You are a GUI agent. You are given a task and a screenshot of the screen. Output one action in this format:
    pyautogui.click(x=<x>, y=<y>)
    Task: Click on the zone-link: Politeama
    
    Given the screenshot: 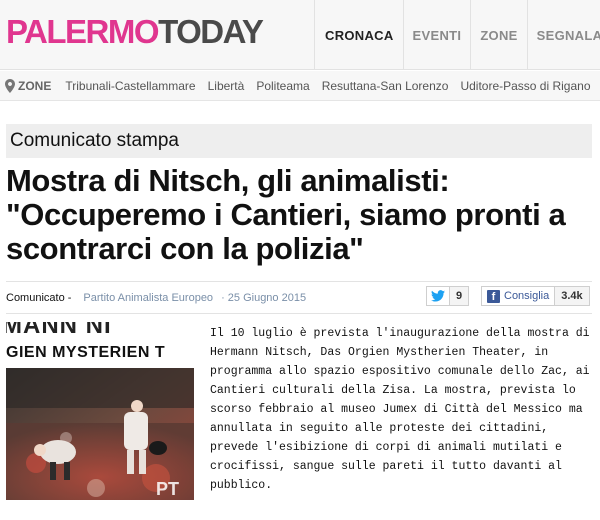 What is the action you would take?
    pyautogui.click(x=282, y=86)
    